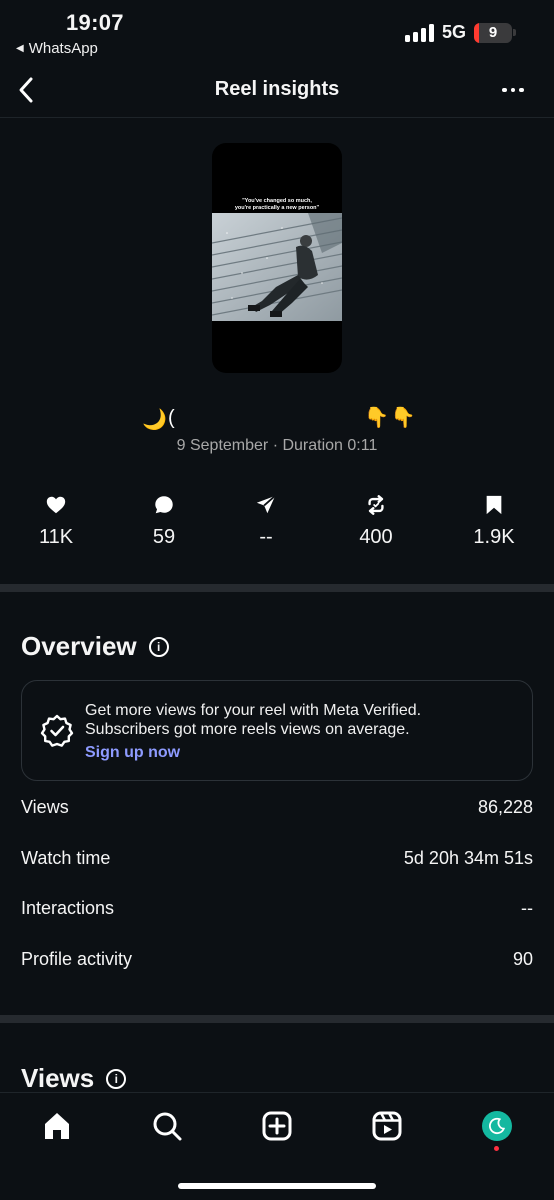  What do you see at coordinates (154, 420) in the screenshot?
I see `caption-emoji-start: 🌙` at bounding box center [154, 420].